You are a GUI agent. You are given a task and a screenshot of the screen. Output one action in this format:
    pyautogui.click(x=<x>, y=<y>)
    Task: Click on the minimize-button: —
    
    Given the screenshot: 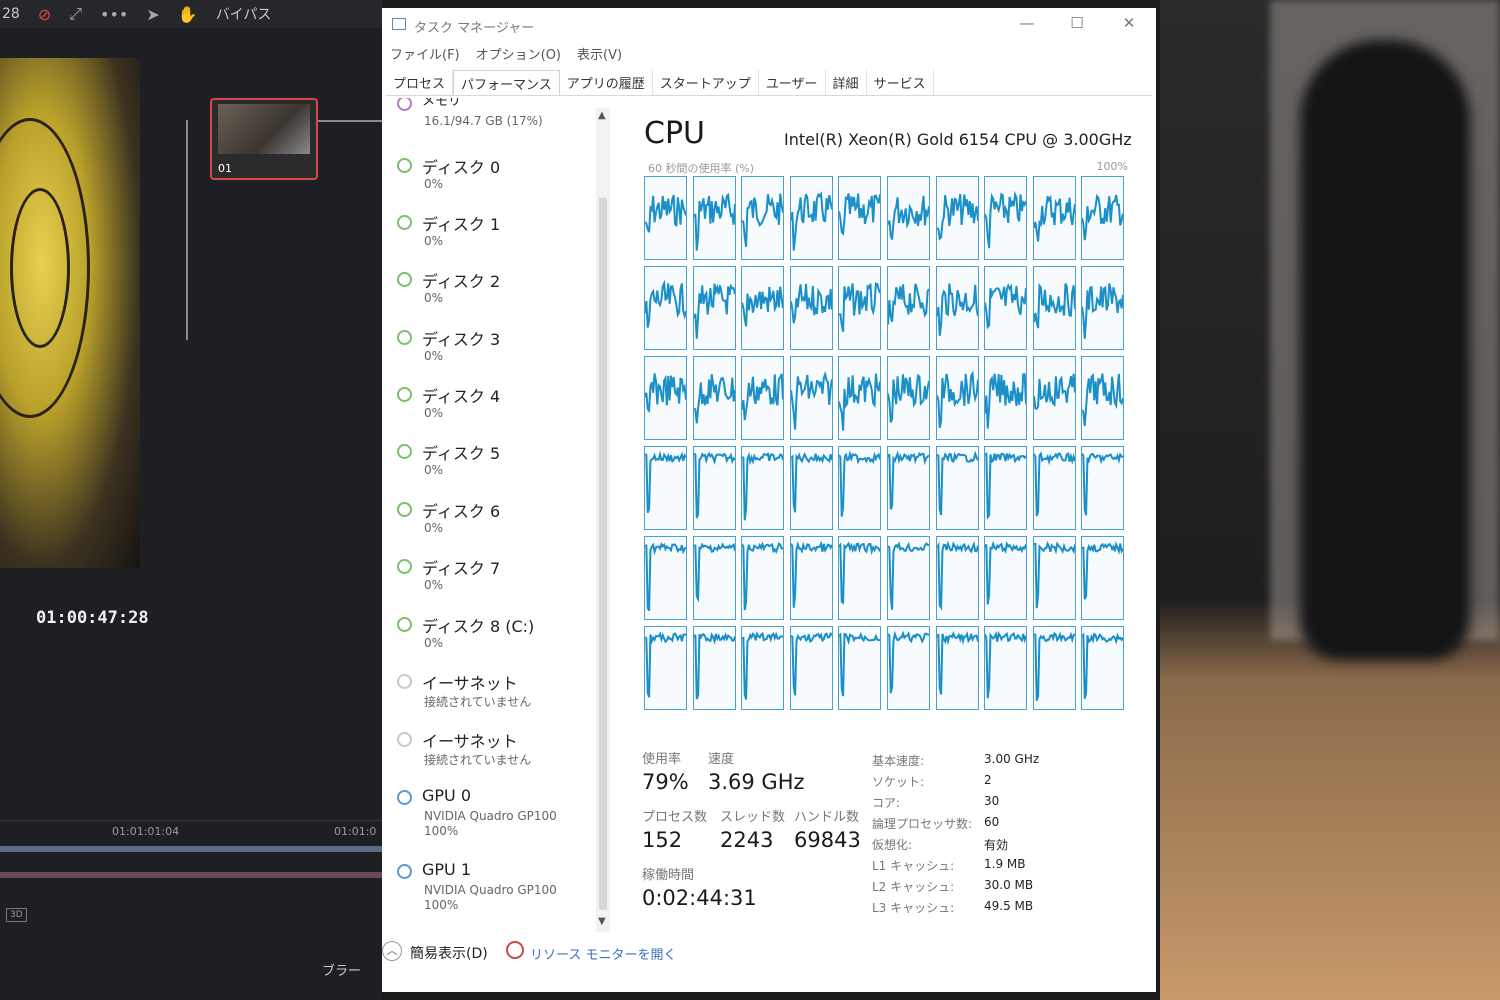 What is the action you would take?
    pyautogui.click(x=1027, y=23)
    